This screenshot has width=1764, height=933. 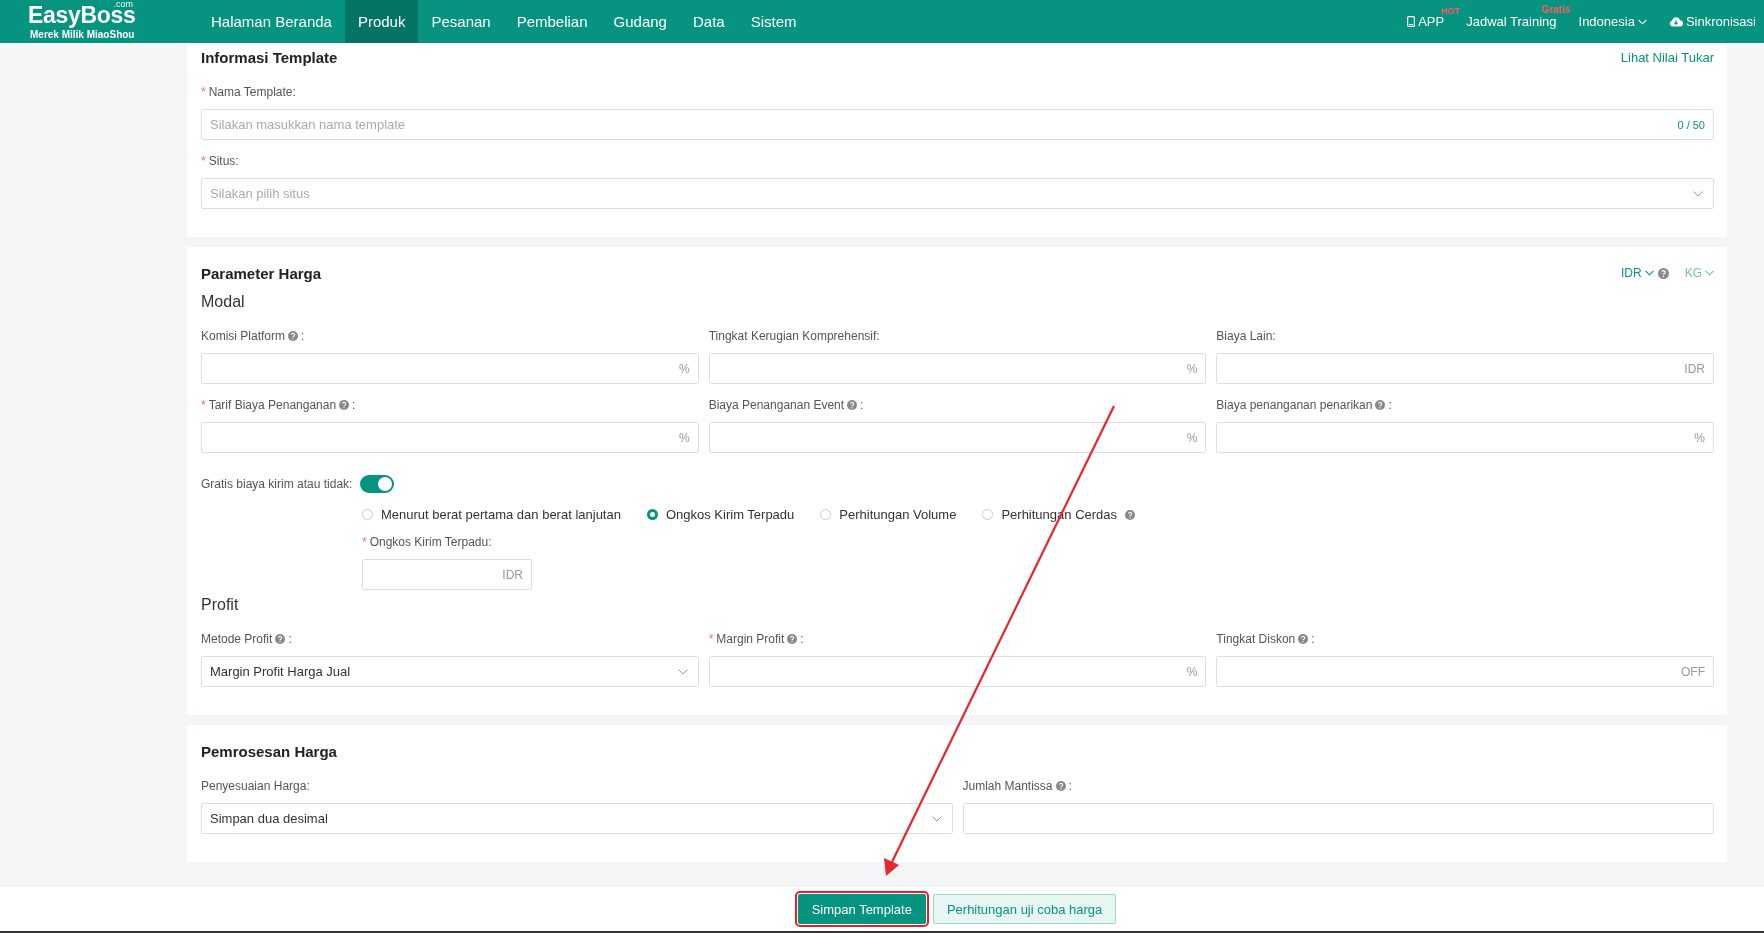 What do you see at coordinates (794, 336) in the screenshot?
I see `field-label: Tingkat Kerugian Komprehensif:` at bounding box center [794, 336].